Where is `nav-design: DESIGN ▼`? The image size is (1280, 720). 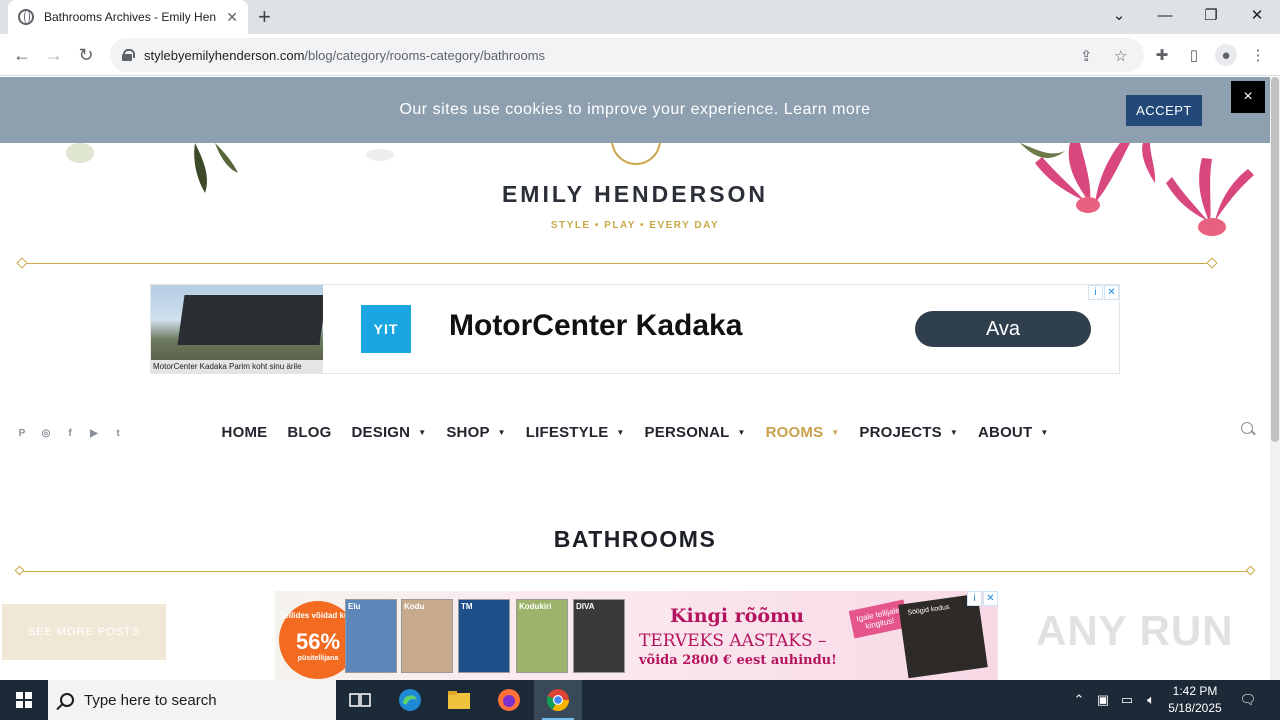
nav-design: DESIGN ▼ is located at coordinates (389, 432).